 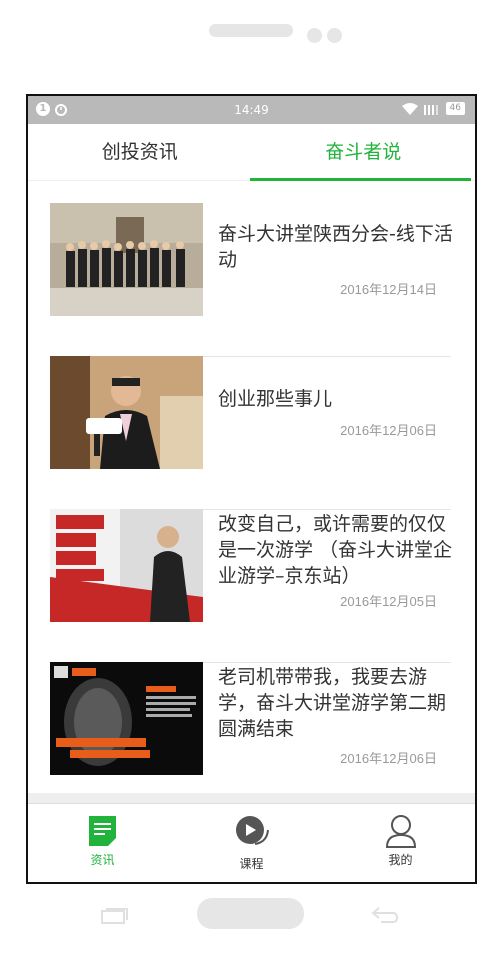 I want to click on article-title: 创业那些事儿, so click(x=275, y=399).